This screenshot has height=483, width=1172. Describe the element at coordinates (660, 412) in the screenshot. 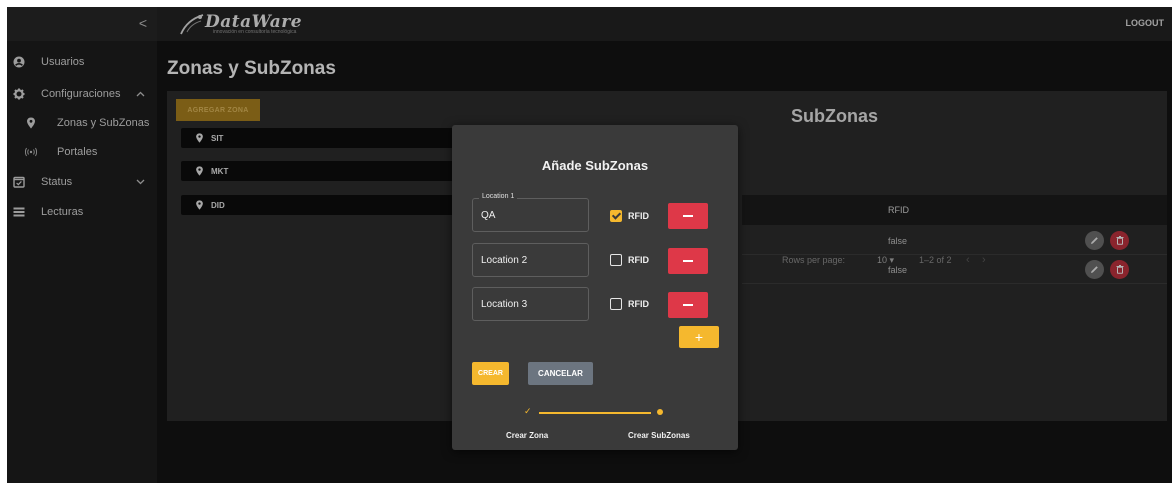

I see `step-active-dot` at that location.